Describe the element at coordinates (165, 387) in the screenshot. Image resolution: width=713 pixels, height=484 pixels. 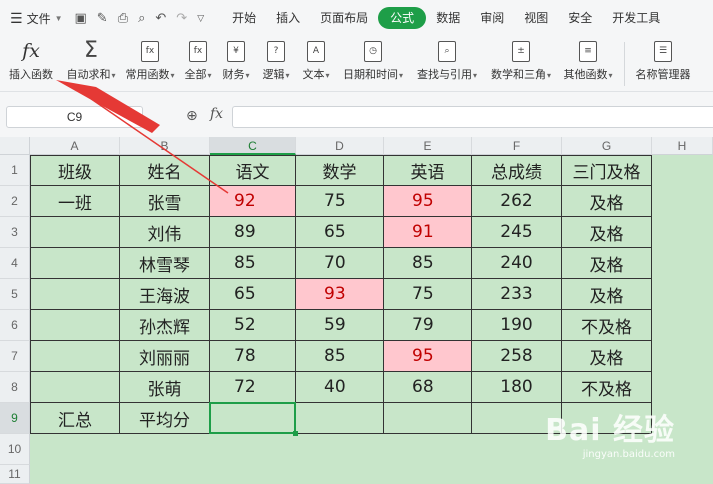
I see `table-cell: 张萌` at that location.